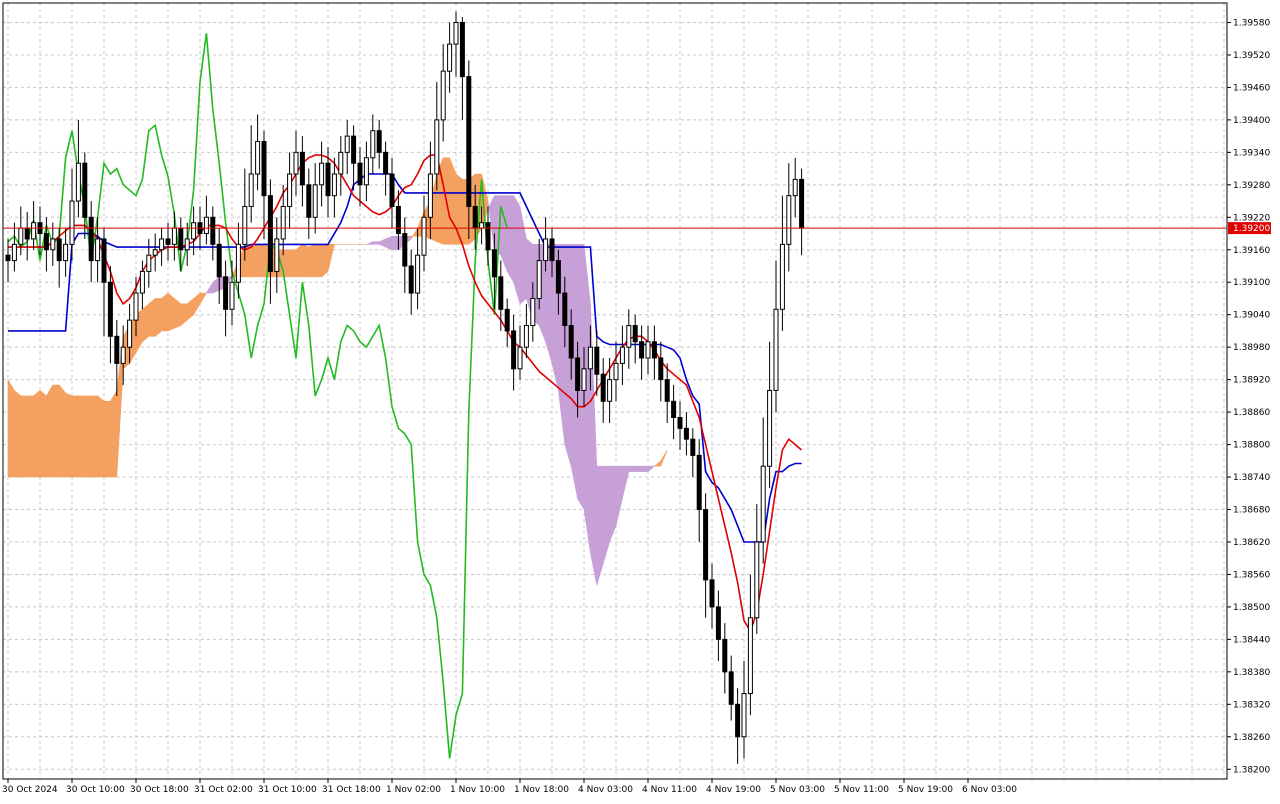 This screenshot has height=804, width=1280. I want to click on current-price-label: 1.39200, so click(1251, 229).